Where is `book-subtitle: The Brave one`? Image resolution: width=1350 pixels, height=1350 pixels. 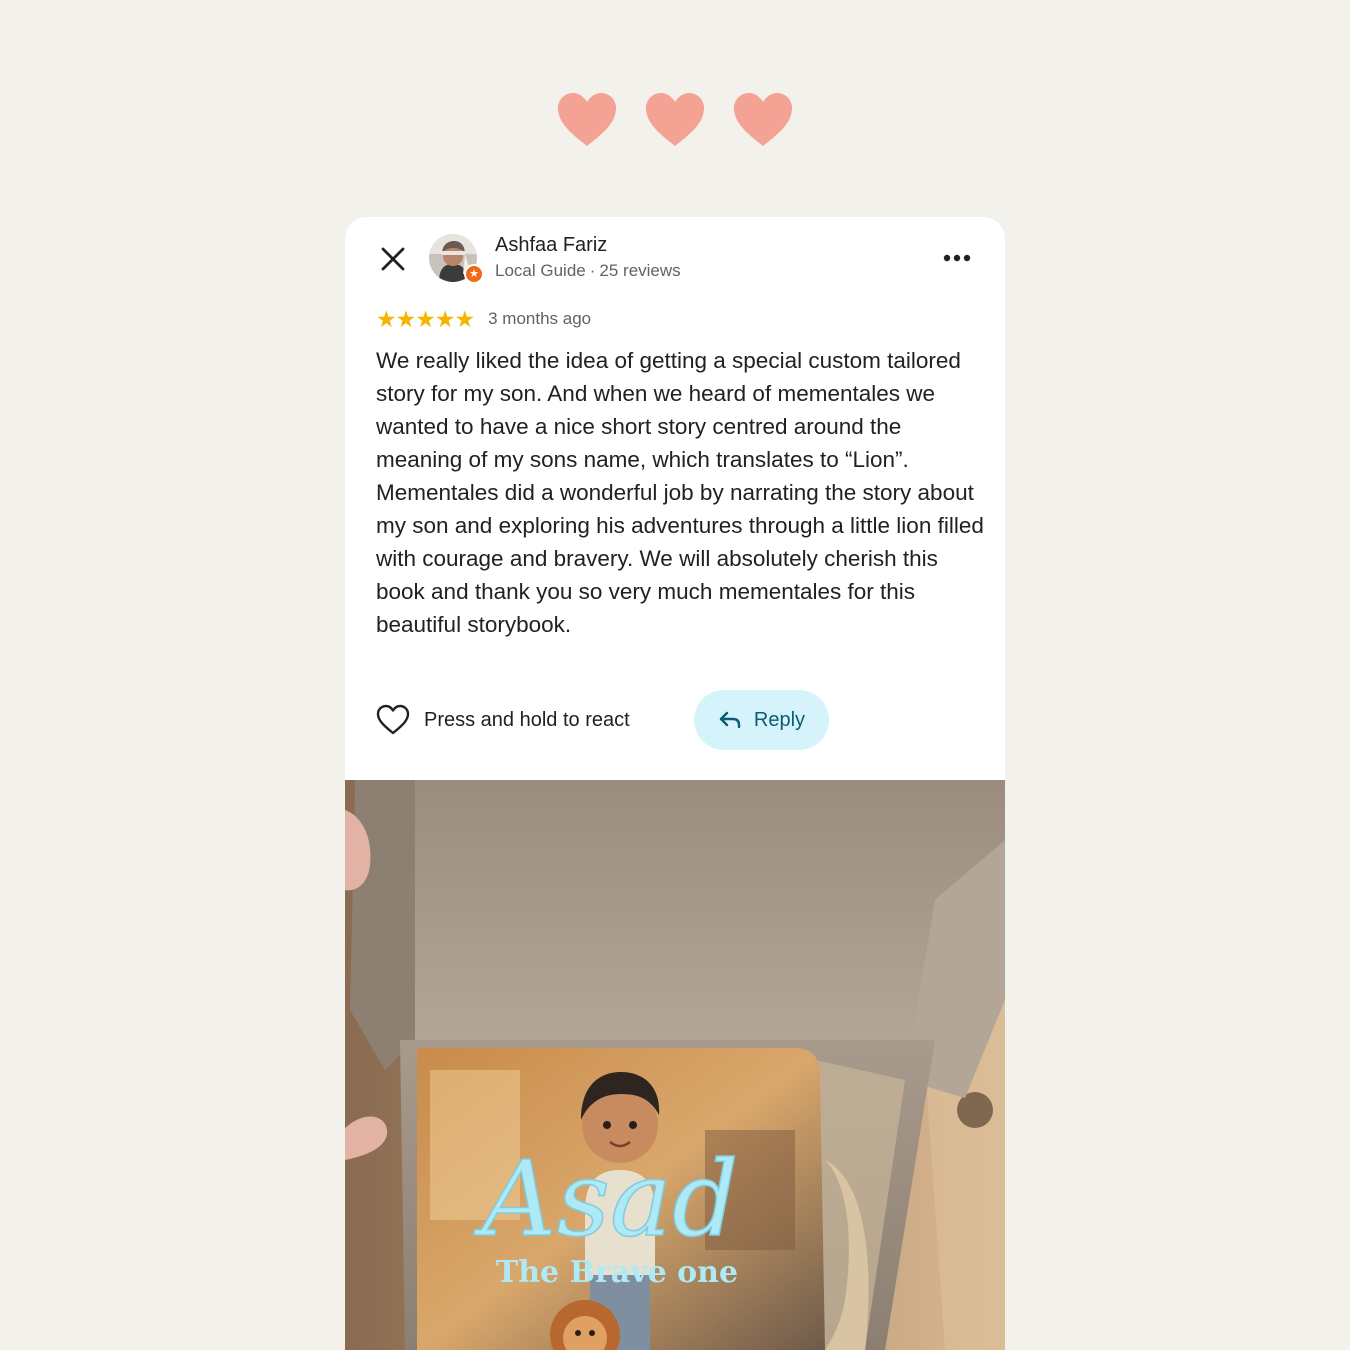 book-subtitle: The Brave one is located at coordinates (617, 1272).